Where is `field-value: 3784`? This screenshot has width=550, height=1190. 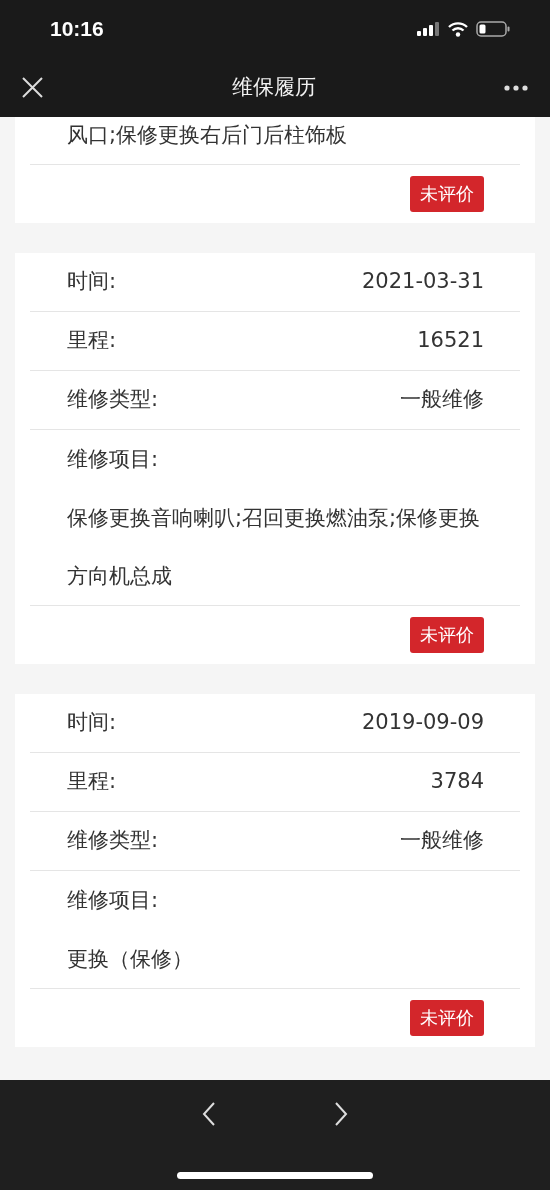
field-value: 3784 is located at coordinates (457, 782).